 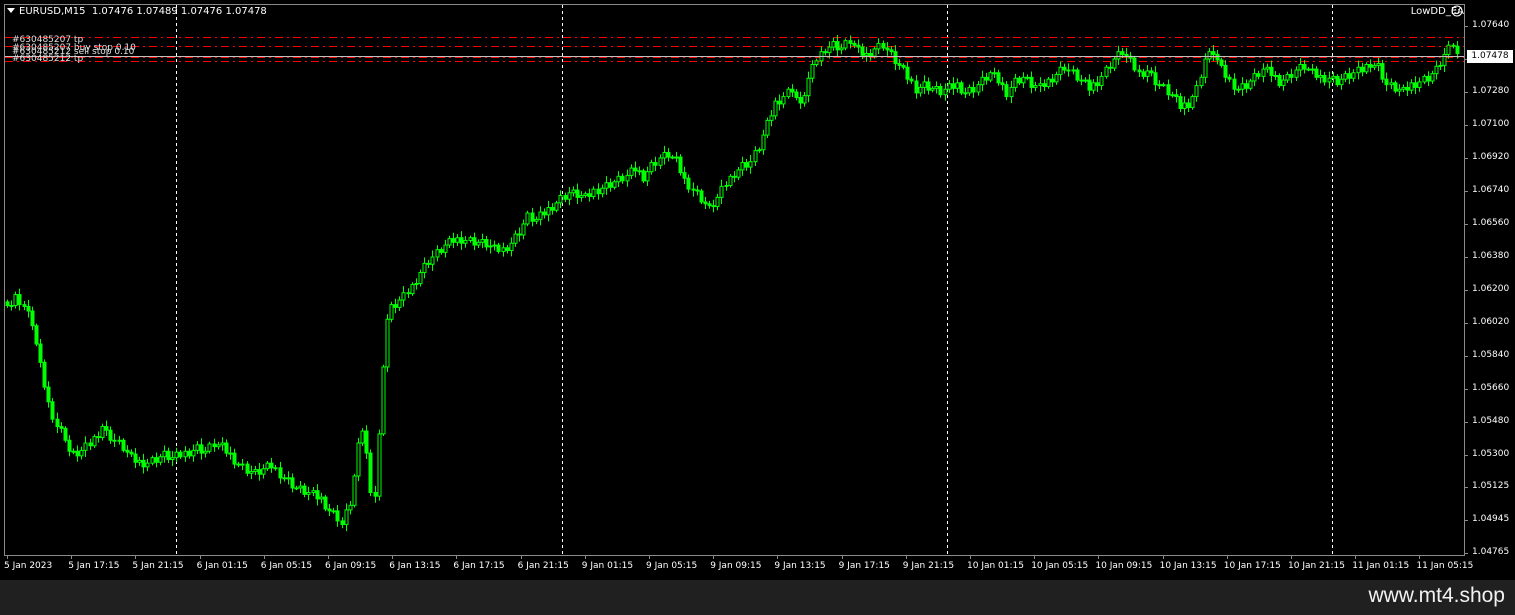 I want to click on time-tick-label: 9 Jan 09:15, so click(x=736, y=566).